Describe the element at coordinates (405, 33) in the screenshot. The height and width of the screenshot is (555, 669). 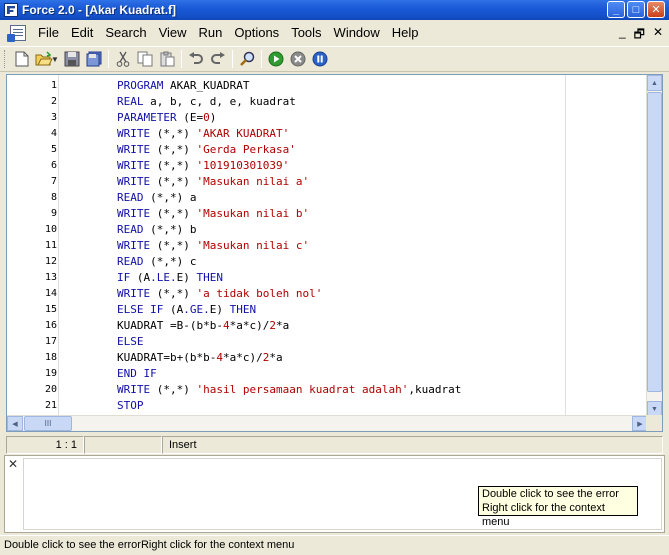
I see `menu-help: Help` at that location.